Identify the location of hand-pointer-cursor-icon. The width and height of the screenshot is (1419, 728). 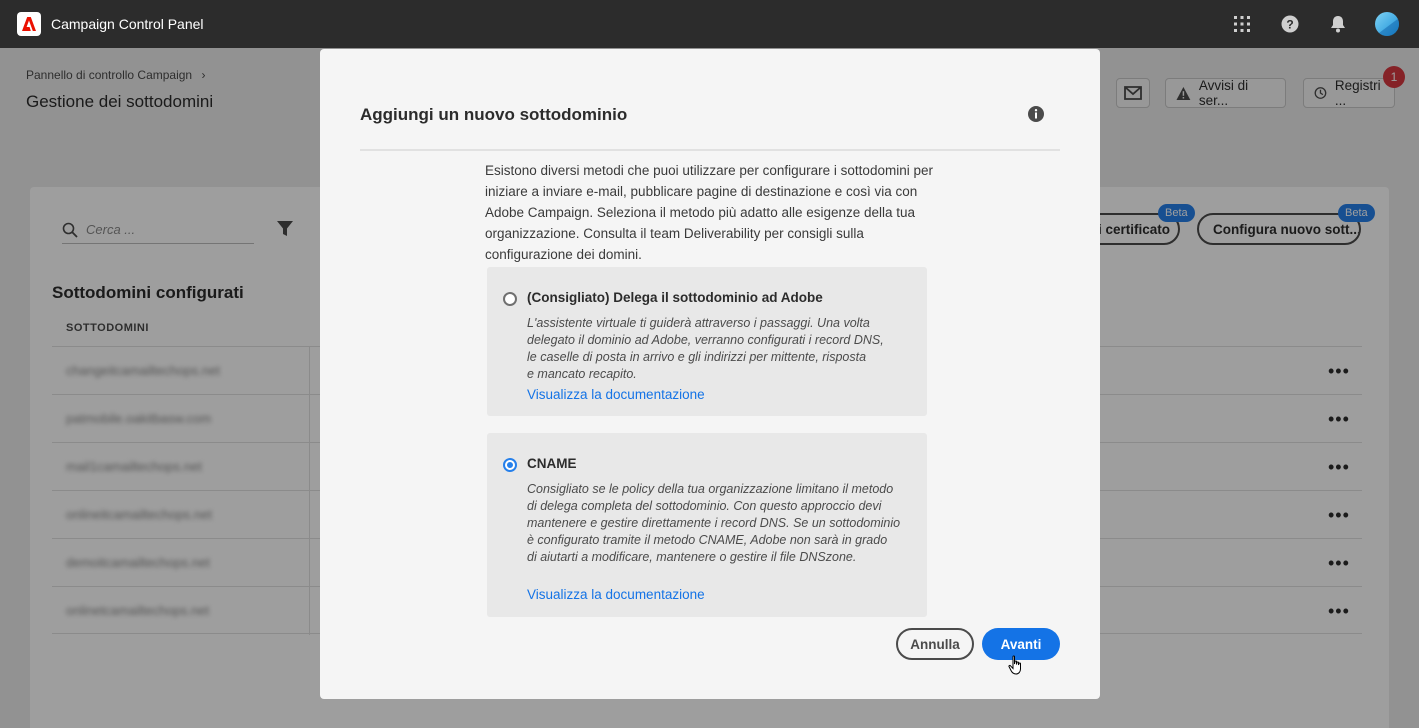
(1016, 667).